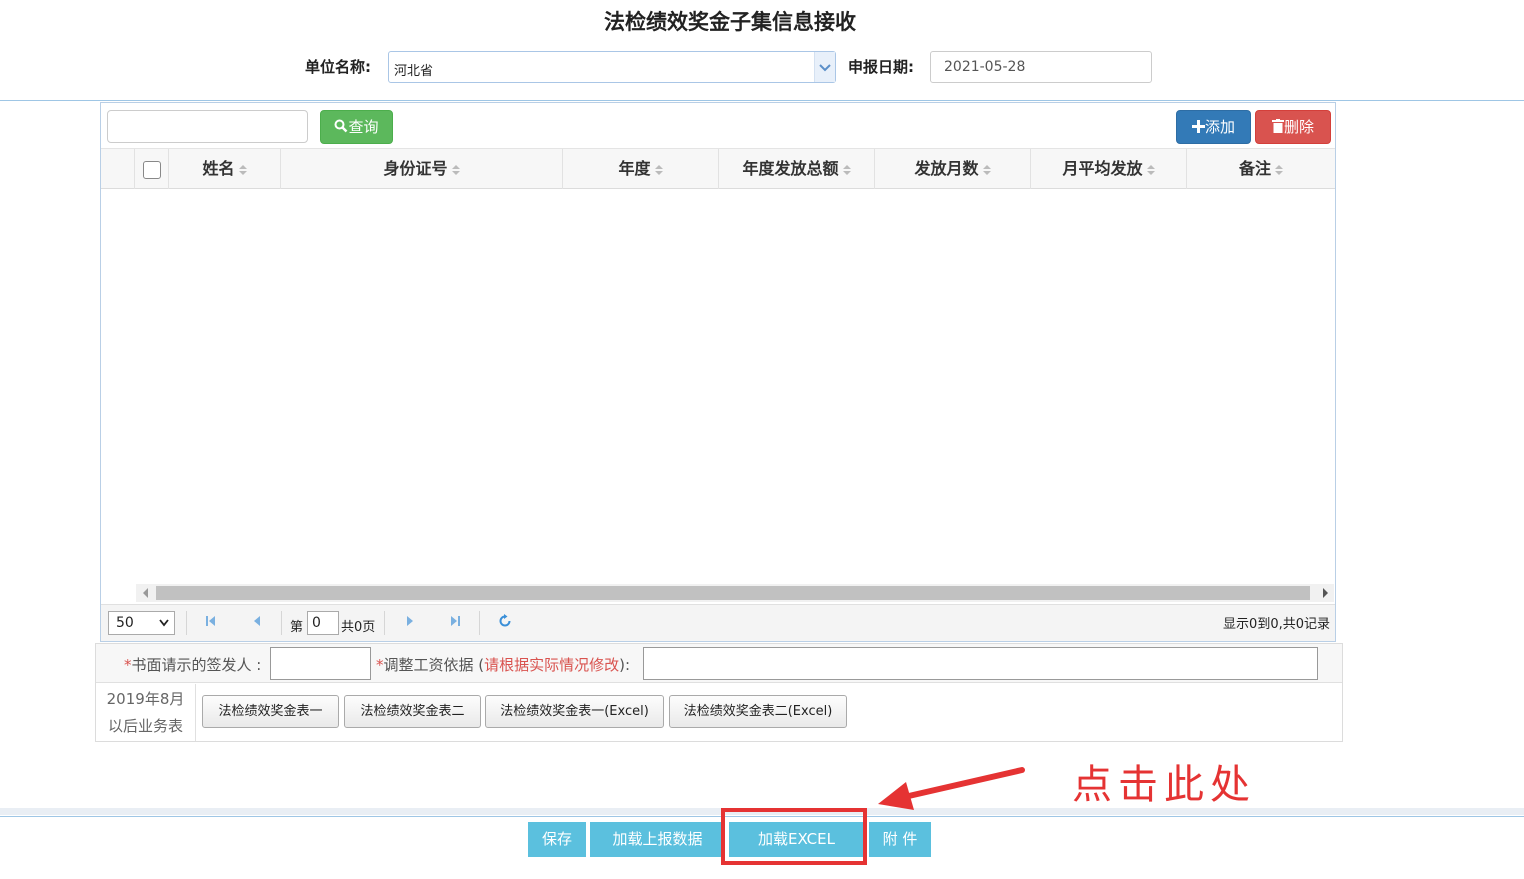 This screenshot has width=1524, height=879. Describe the element at coordinates (146, 712) in the screenshot. I see `business-table-label: 2019年8月 以后业务表` at that location.